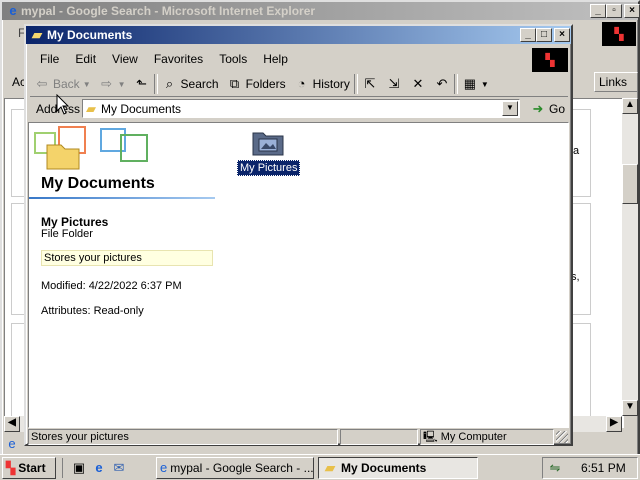  I want to click on search-icon: ⌕, so click(169, 83).